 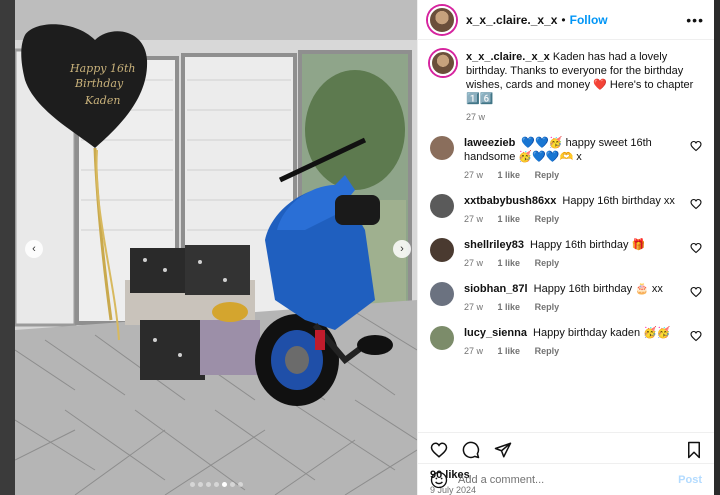 I want to click on comment-bubble-icon, so click(x=471, y=450).